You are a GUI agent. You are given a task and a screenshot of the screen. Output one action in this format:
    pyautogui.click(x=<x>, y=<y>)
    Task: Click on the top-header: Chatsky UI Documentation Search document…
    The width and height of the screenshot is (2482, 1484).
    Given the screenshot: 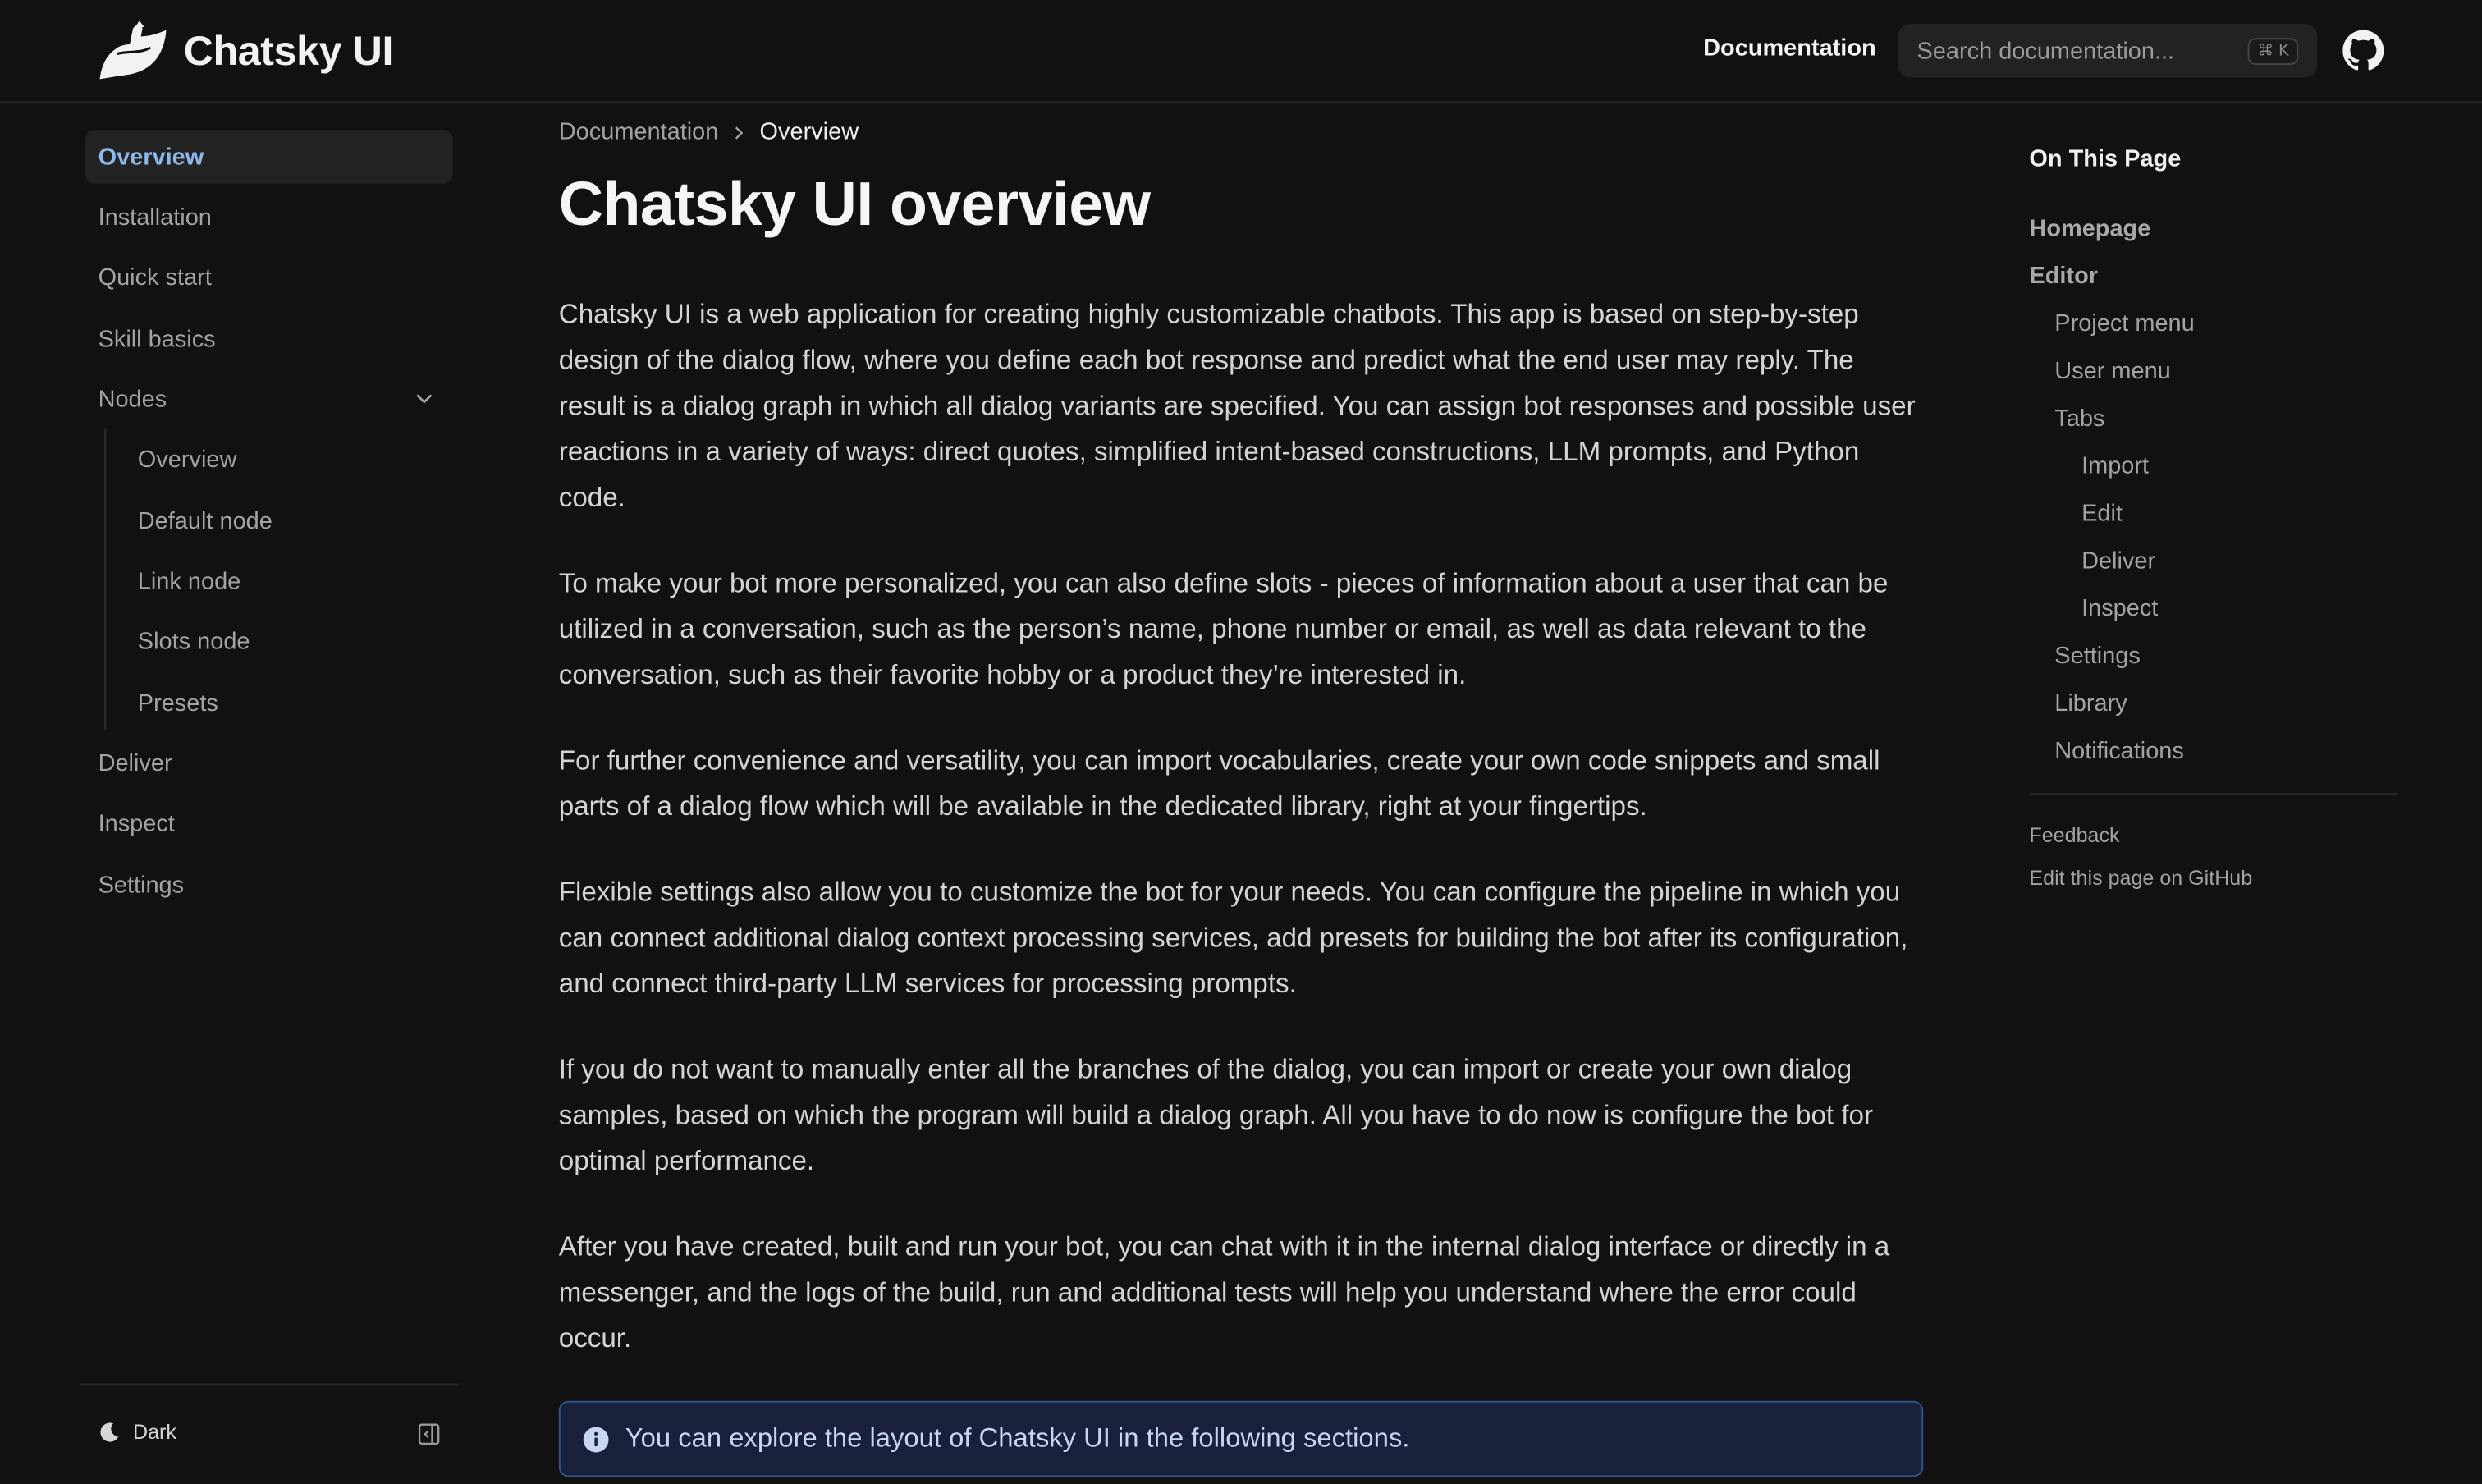 What is the action you would take?
    pyautogui.click(x=1241, y=51)
    